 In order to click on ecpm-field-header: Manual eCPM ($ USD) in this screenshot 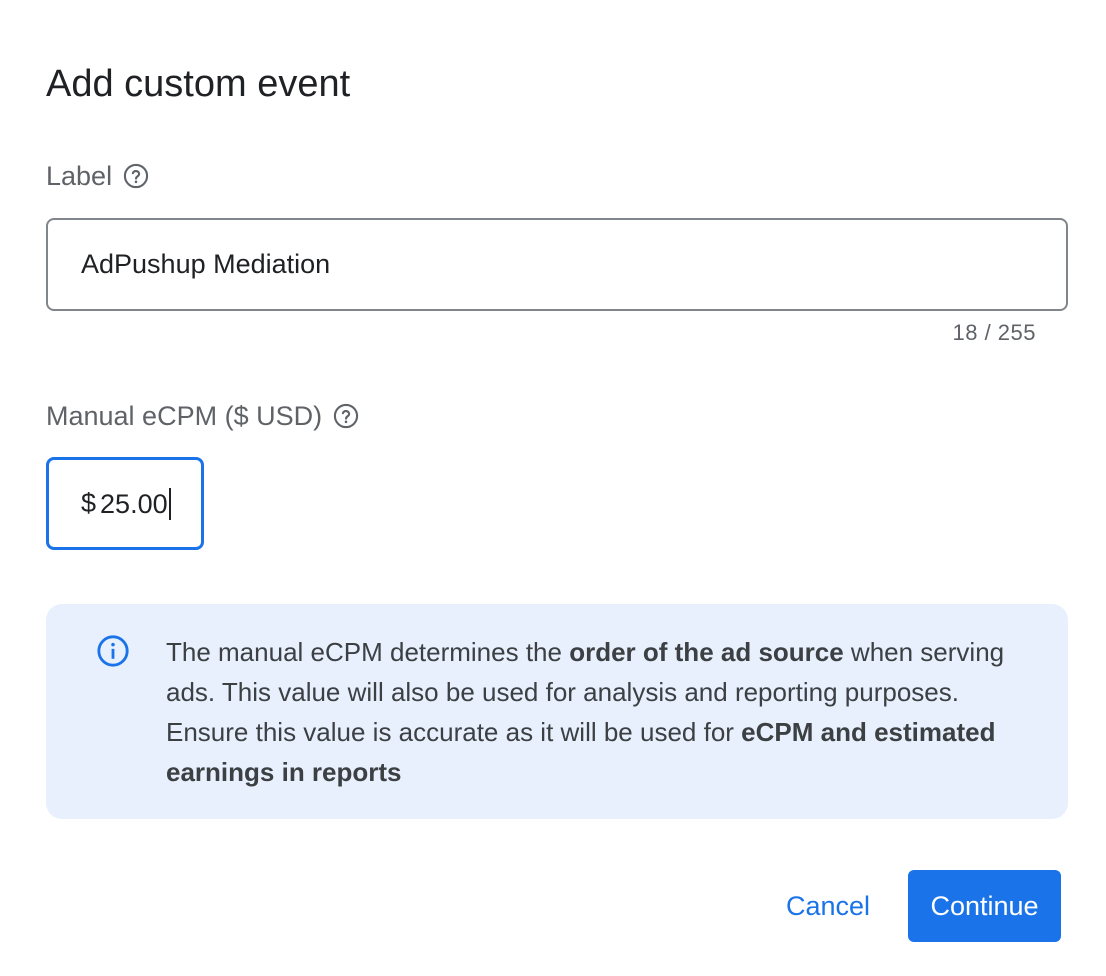, I will do `click(203, 416)`.